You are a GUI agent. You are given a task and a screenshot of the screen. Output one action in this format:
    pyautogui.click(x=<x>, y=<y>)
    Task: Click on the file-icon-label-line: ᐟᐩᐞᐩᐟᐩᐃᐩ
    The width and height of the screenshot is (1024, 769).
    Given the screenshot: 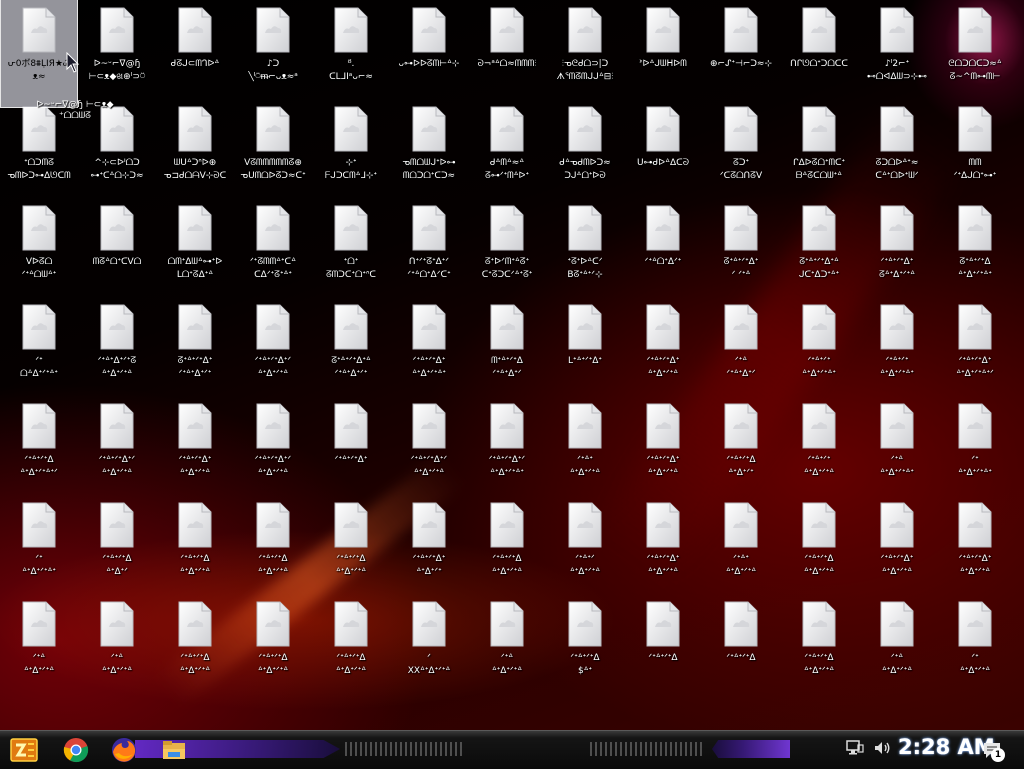 What is the action you would take?
    pyautogui.click(x=975, y=559)
    